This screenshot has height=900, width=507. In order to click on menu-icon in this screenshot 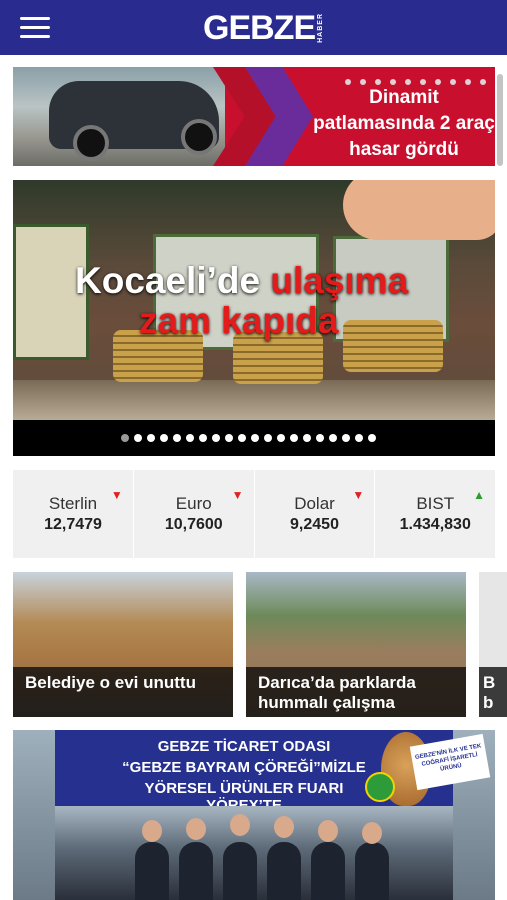, I will do `click(35, 28)`.